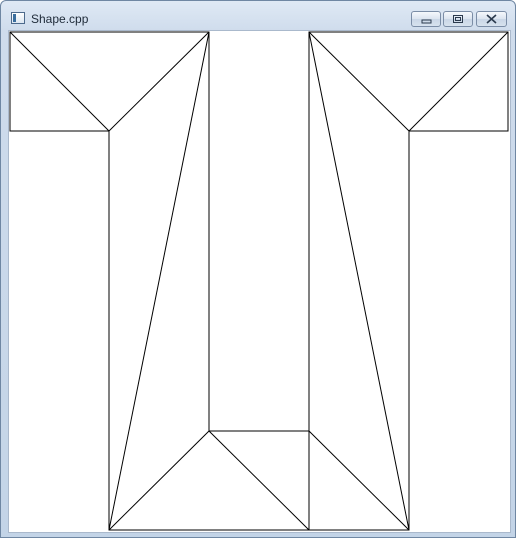 The width and height of the screenshot is (516, 538). I want to click on app-window-icon, so click(18, 18).